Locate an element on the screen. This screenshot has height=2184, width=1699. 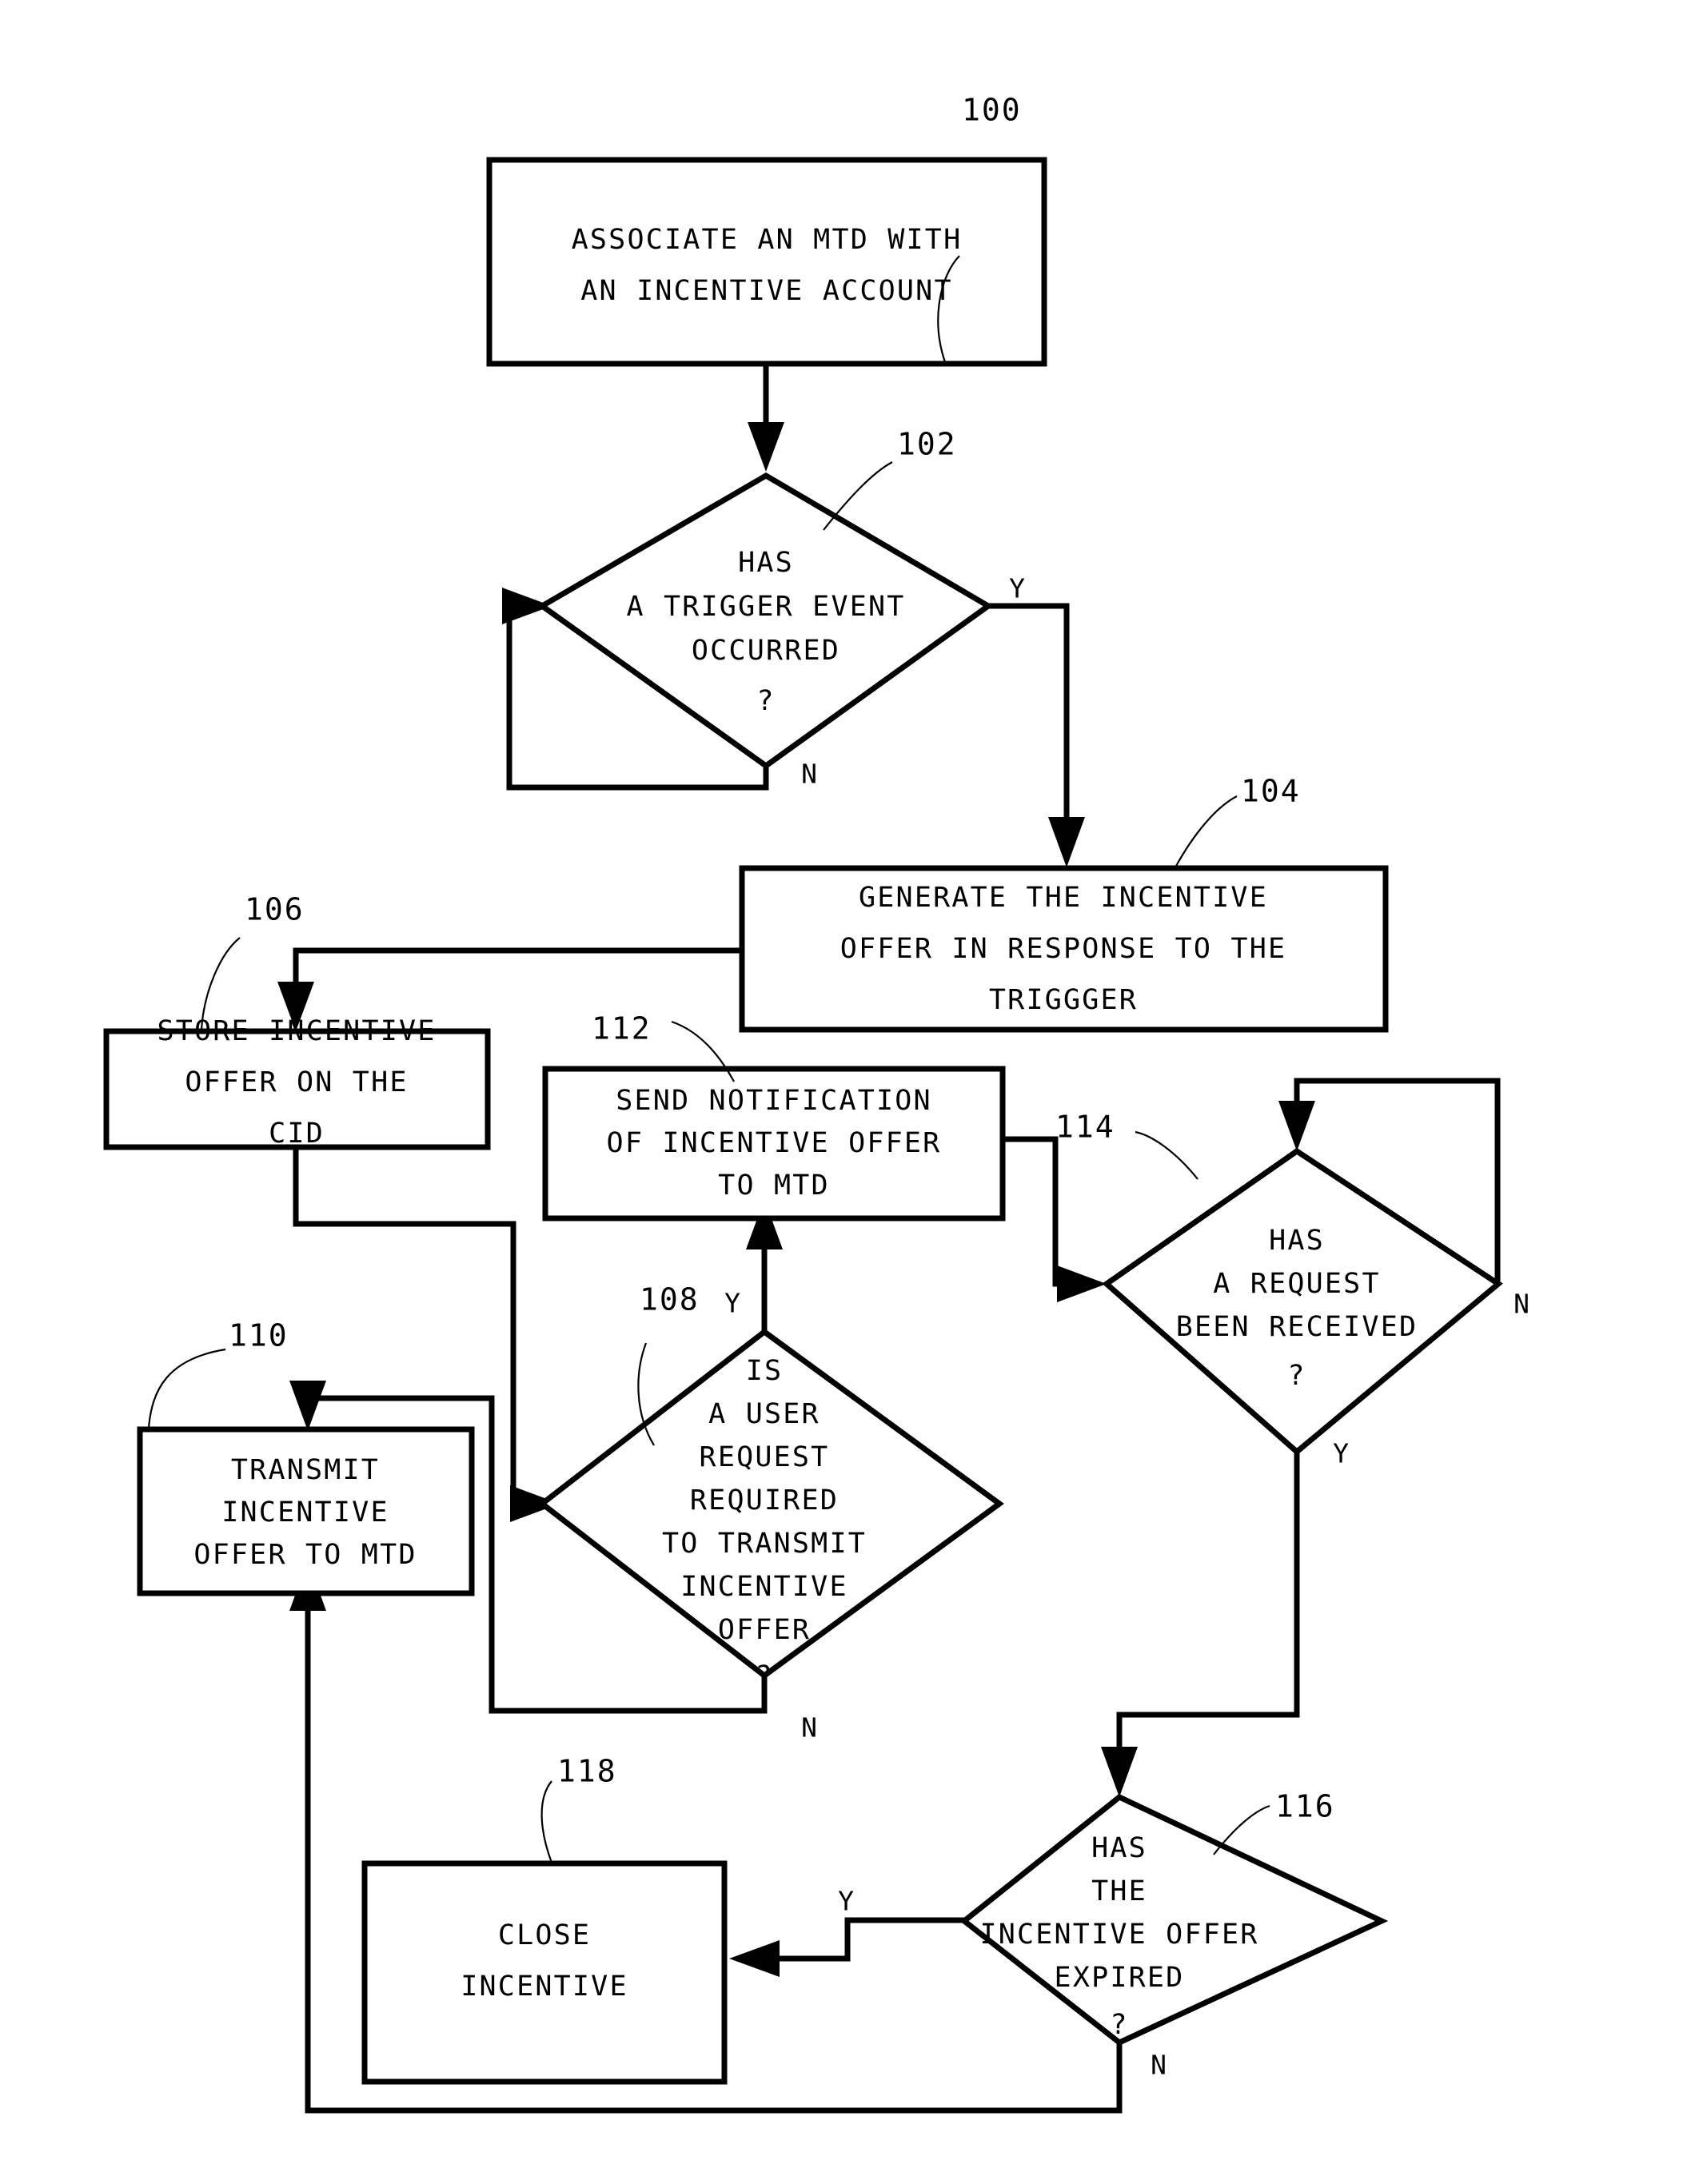
node-116-offer-expired: HAS THE INCENTIVE OFFER EXPIRED ? is located at coordinates (1174, 1920).